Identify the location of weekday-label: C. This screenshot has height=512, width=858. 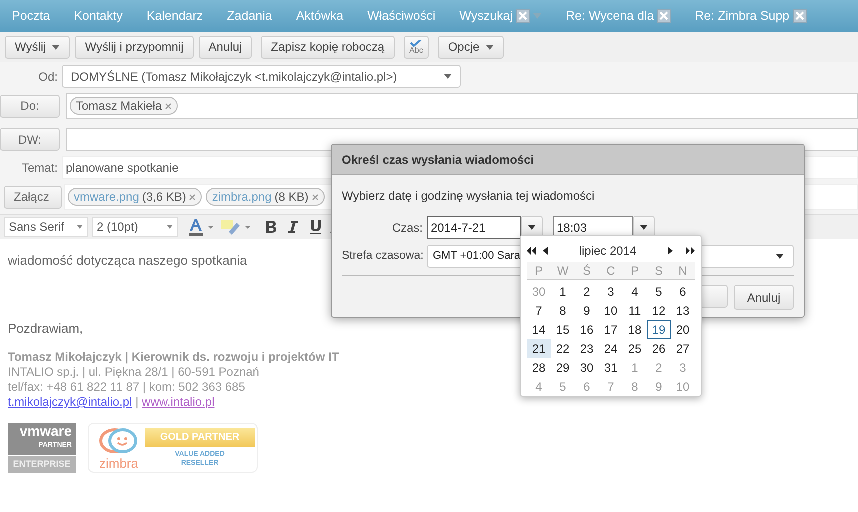
(611, 270).